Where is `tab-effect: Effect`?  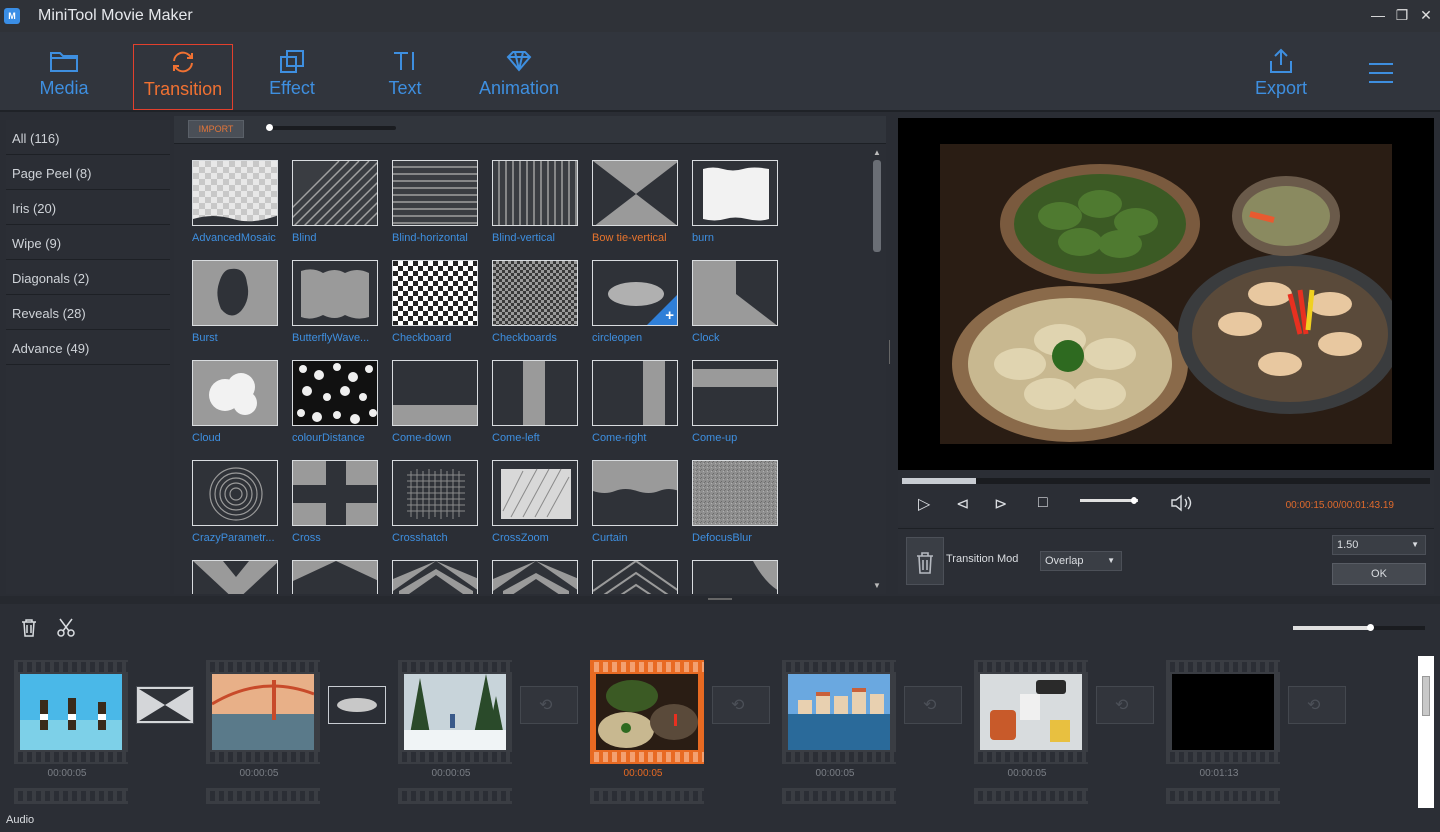
tab-effect: Effect is located at coordinates (292, 77).